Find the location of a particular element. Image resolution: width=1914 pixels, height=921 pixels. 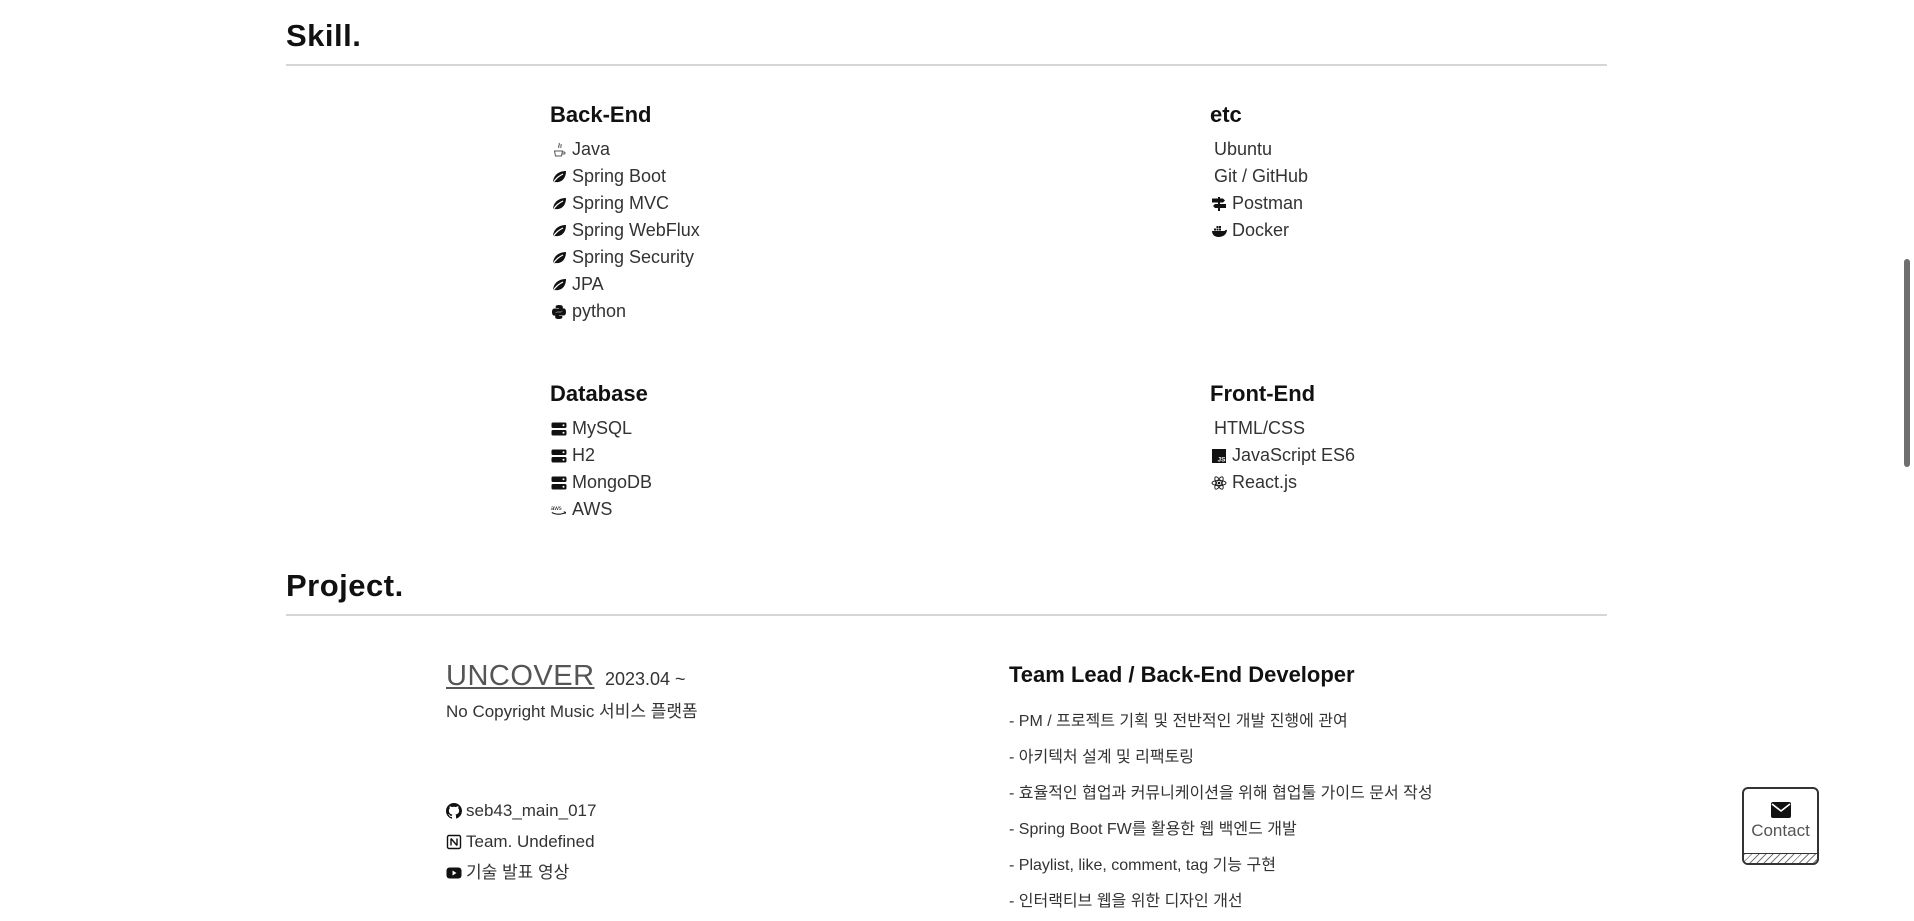

youtube-icon is located at coordinates (454, 872).